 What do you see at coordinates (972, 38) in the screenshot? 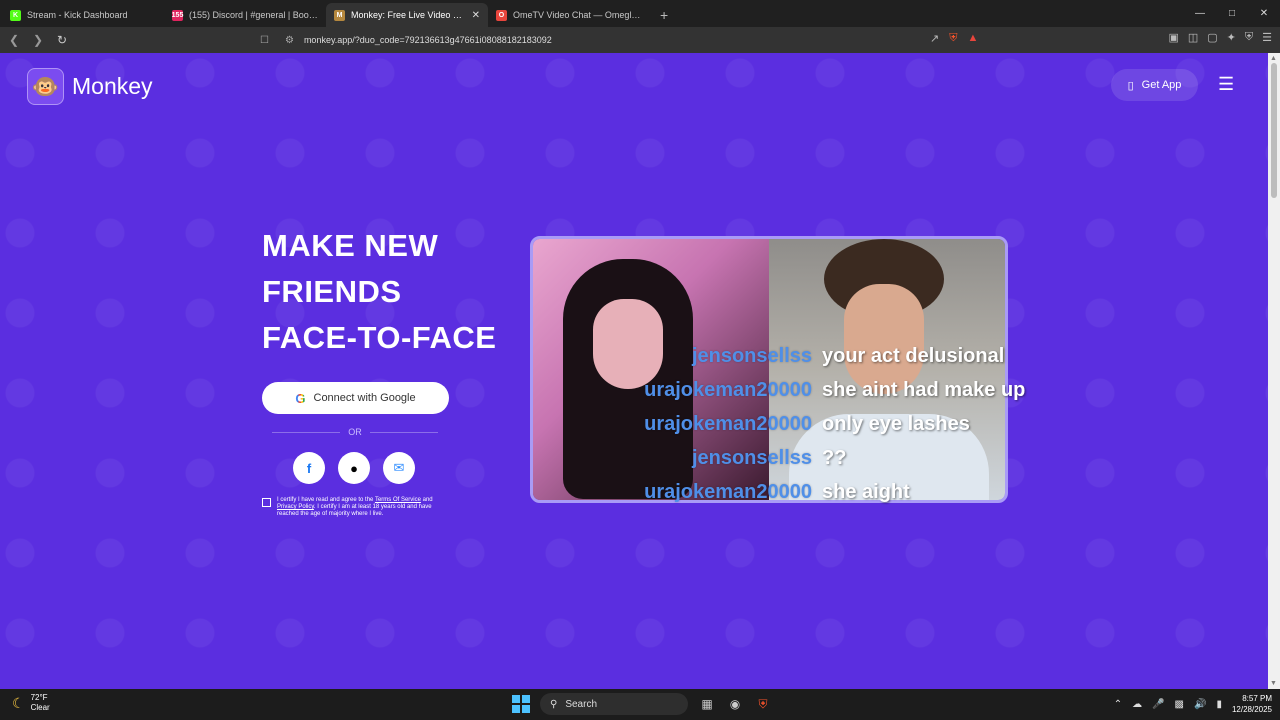
I see `brave-rewards-icon: ▲` at bounding box center [972, 38].